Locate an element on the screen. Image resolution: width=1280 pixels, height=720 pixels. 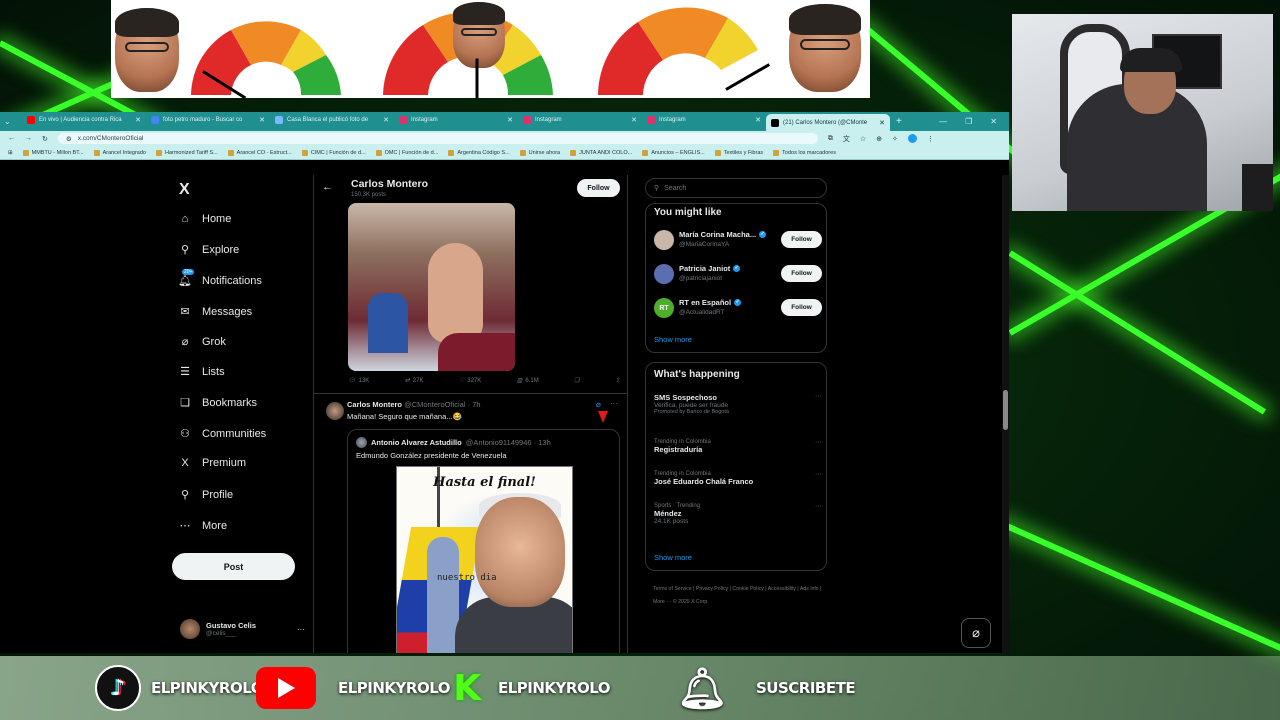
nav-item-profile: ⚲ Profile is located at coordinates (205, 495).